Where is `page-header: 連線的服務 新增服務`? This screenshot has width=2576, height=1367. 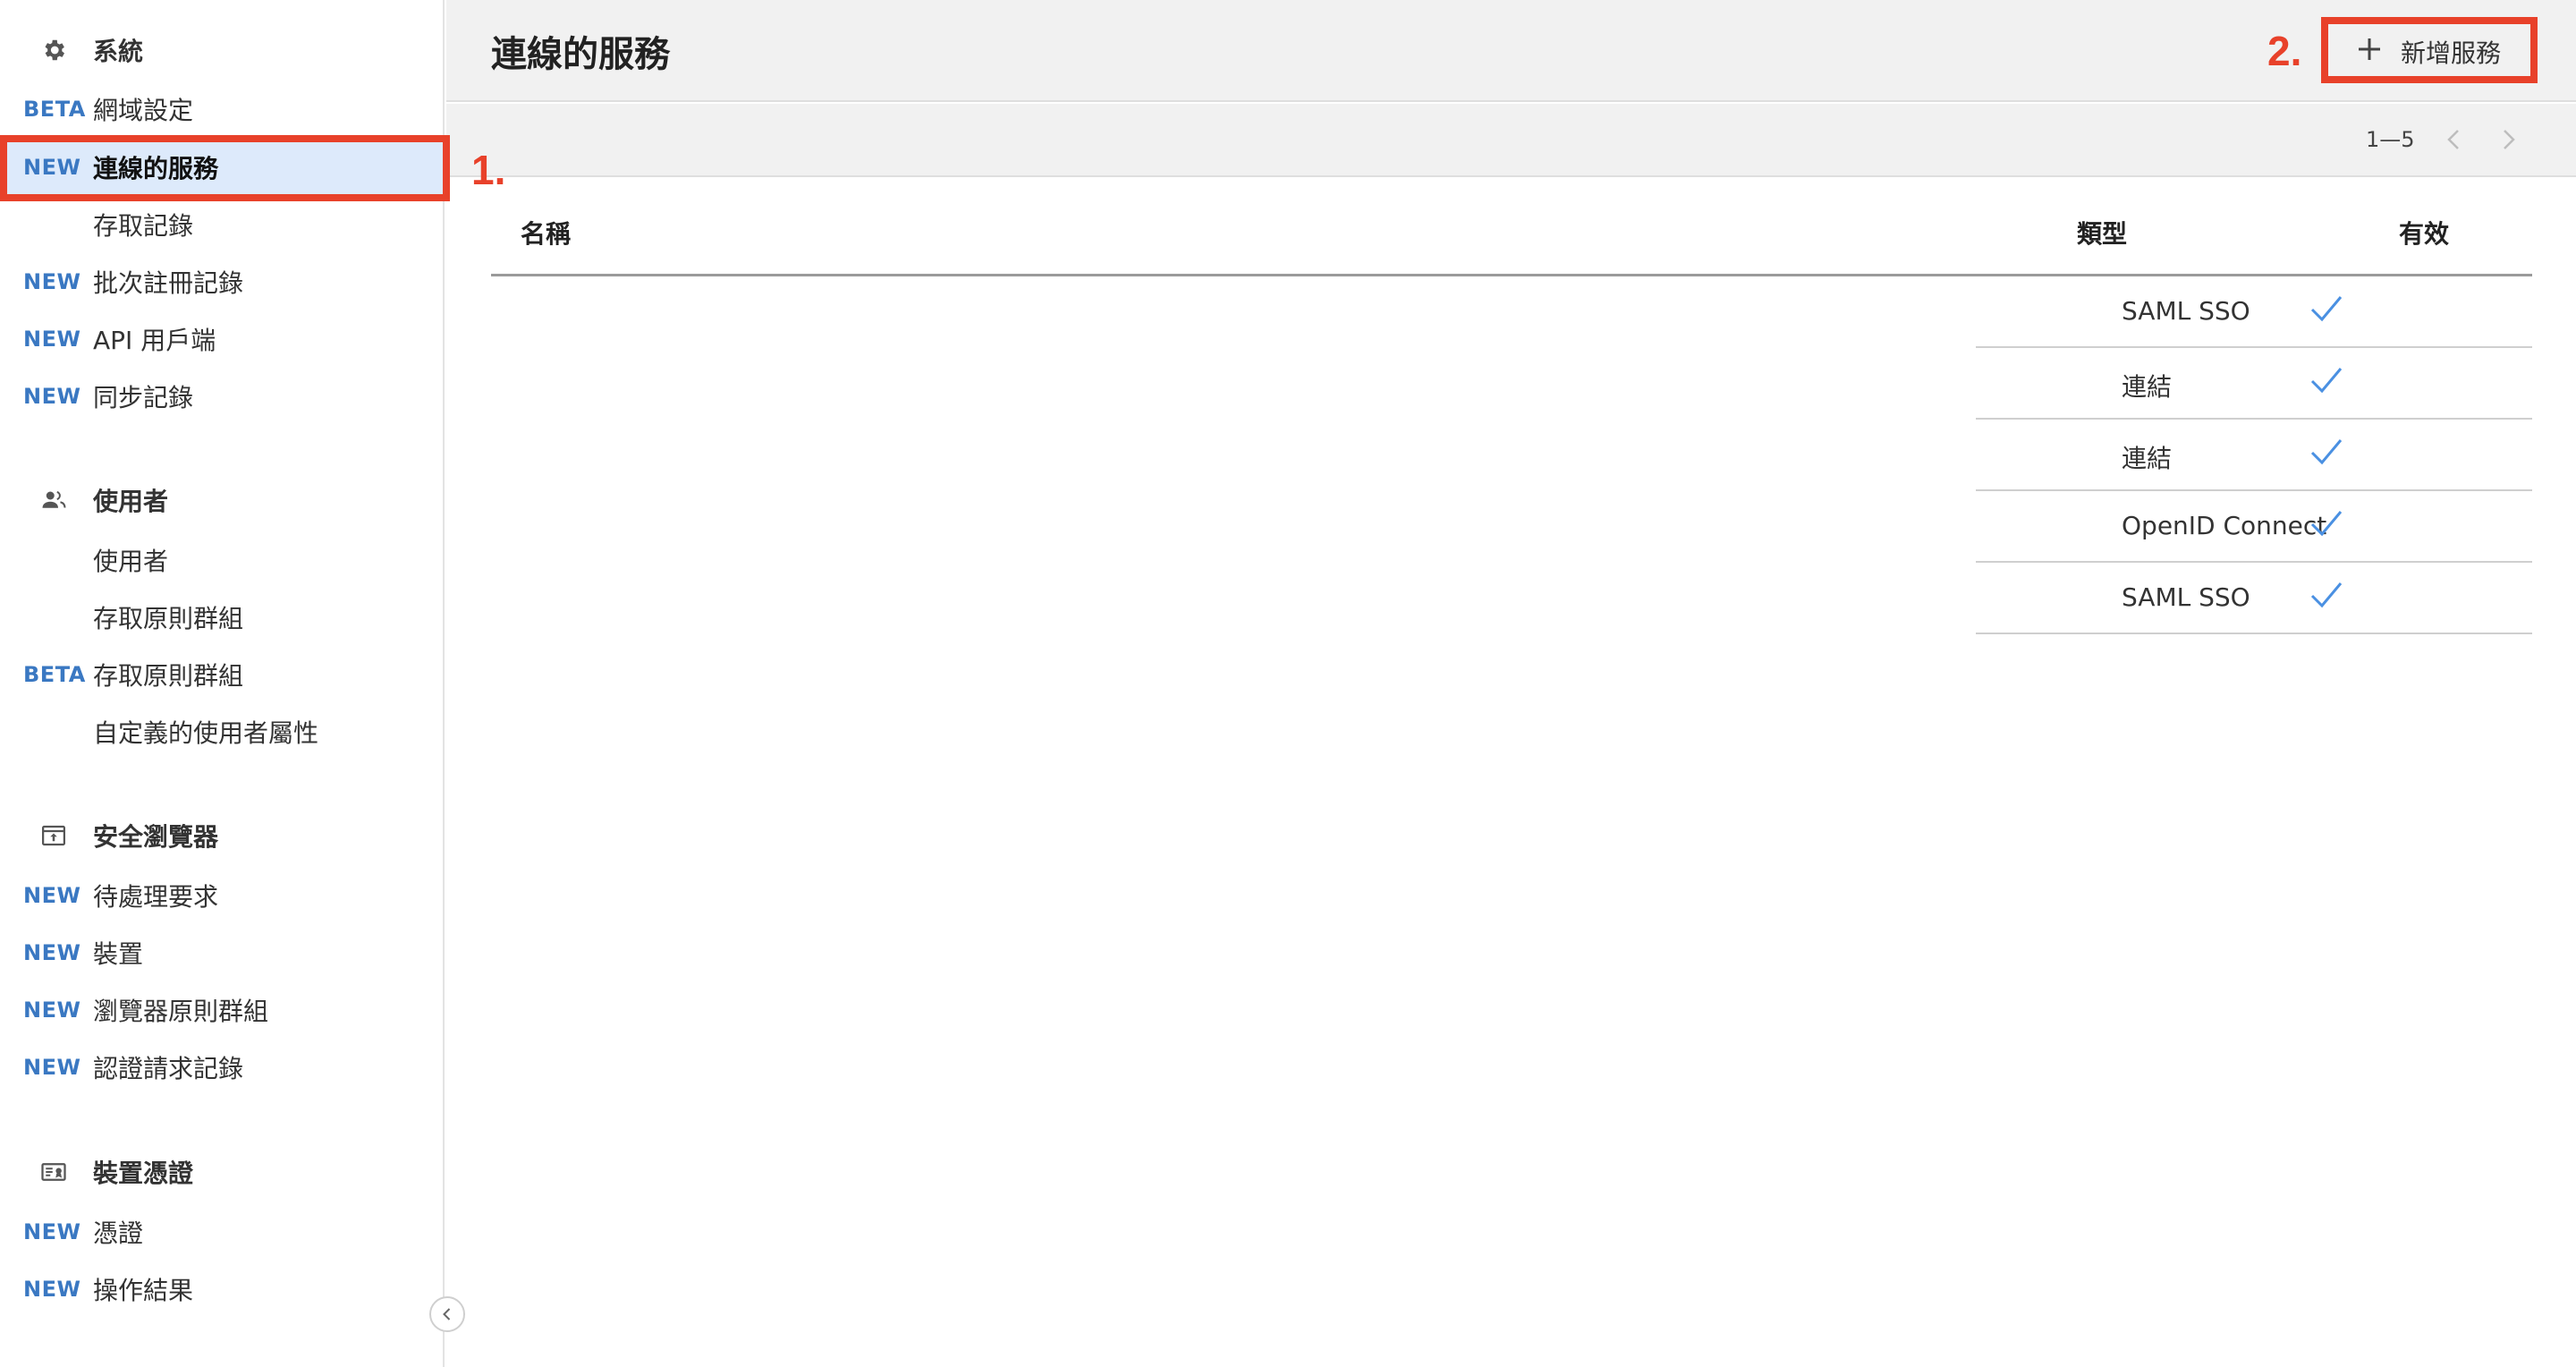 page-header: 連線的服務 新增服務 is located at coordinates (1511, 51).